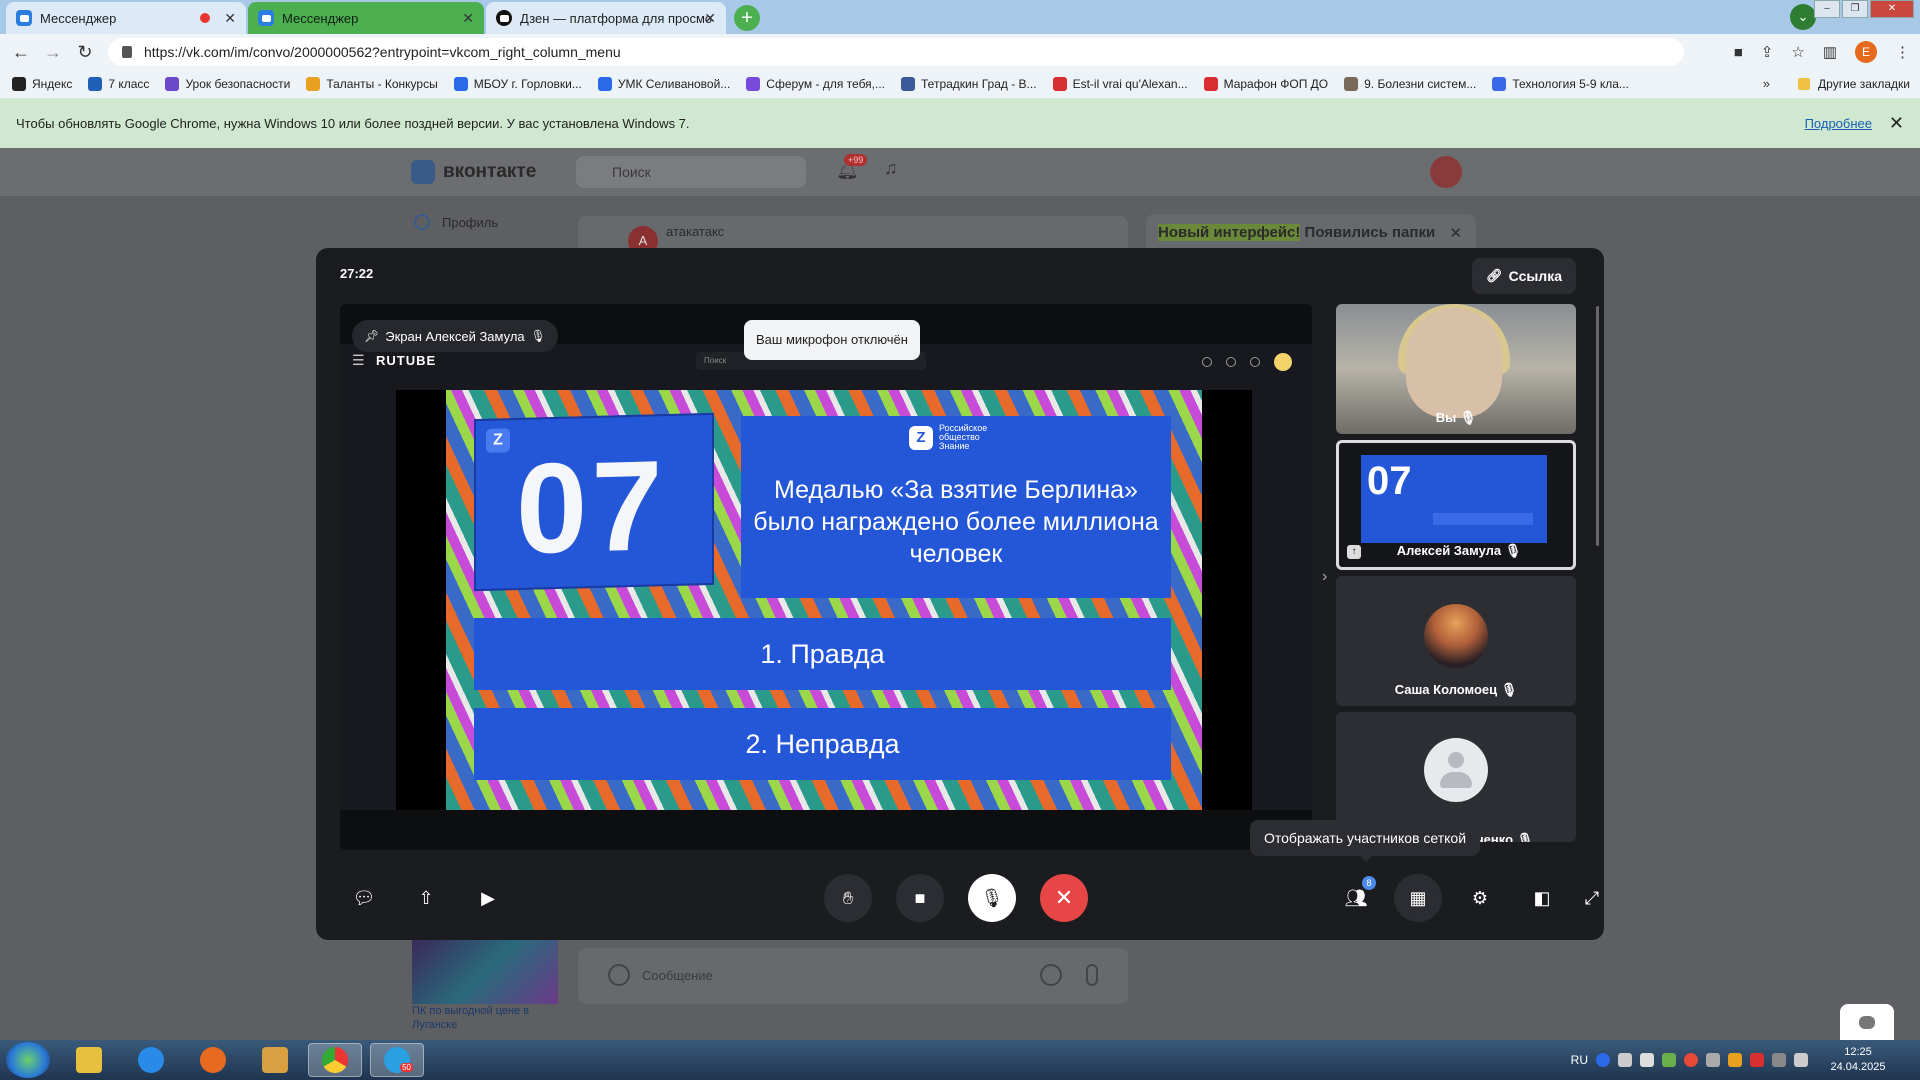  Describe the element at coordinates (335, 1060) in the screenshot. I see `taskbar-chrome` at that location.